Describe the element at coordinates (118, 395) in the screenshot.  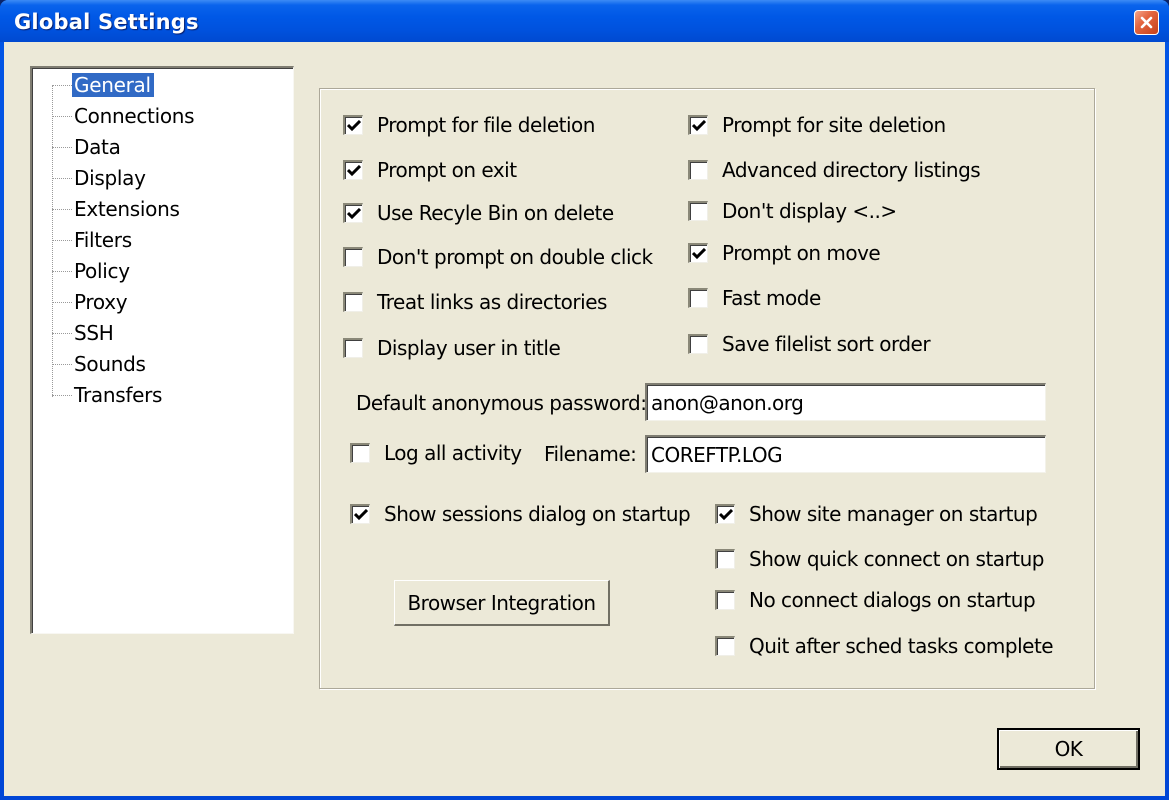
I see `tree-item-label: Transfers` at that location.